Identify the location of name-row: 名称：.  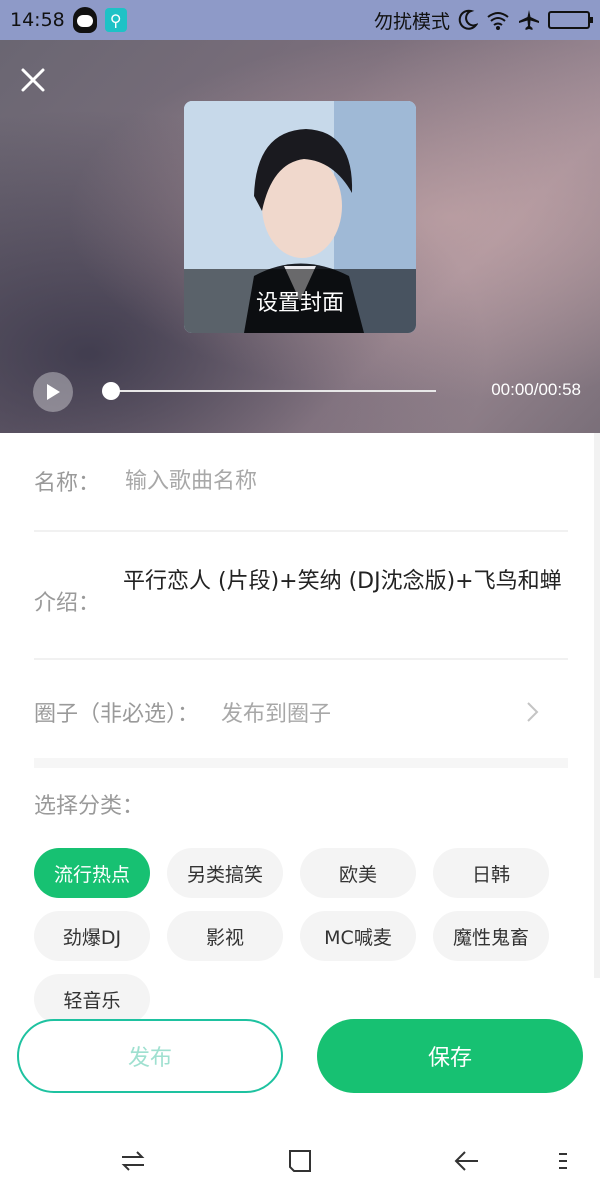
(301, 481).